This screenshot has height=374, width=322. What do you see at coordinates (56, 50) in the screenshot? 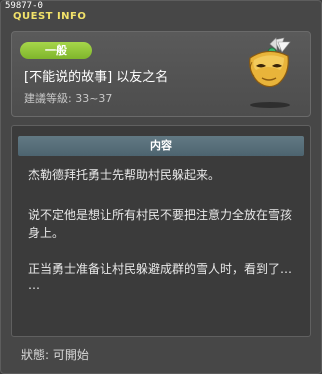
I see `quest-category-badge: 一般` at bounding box center [56, 50].